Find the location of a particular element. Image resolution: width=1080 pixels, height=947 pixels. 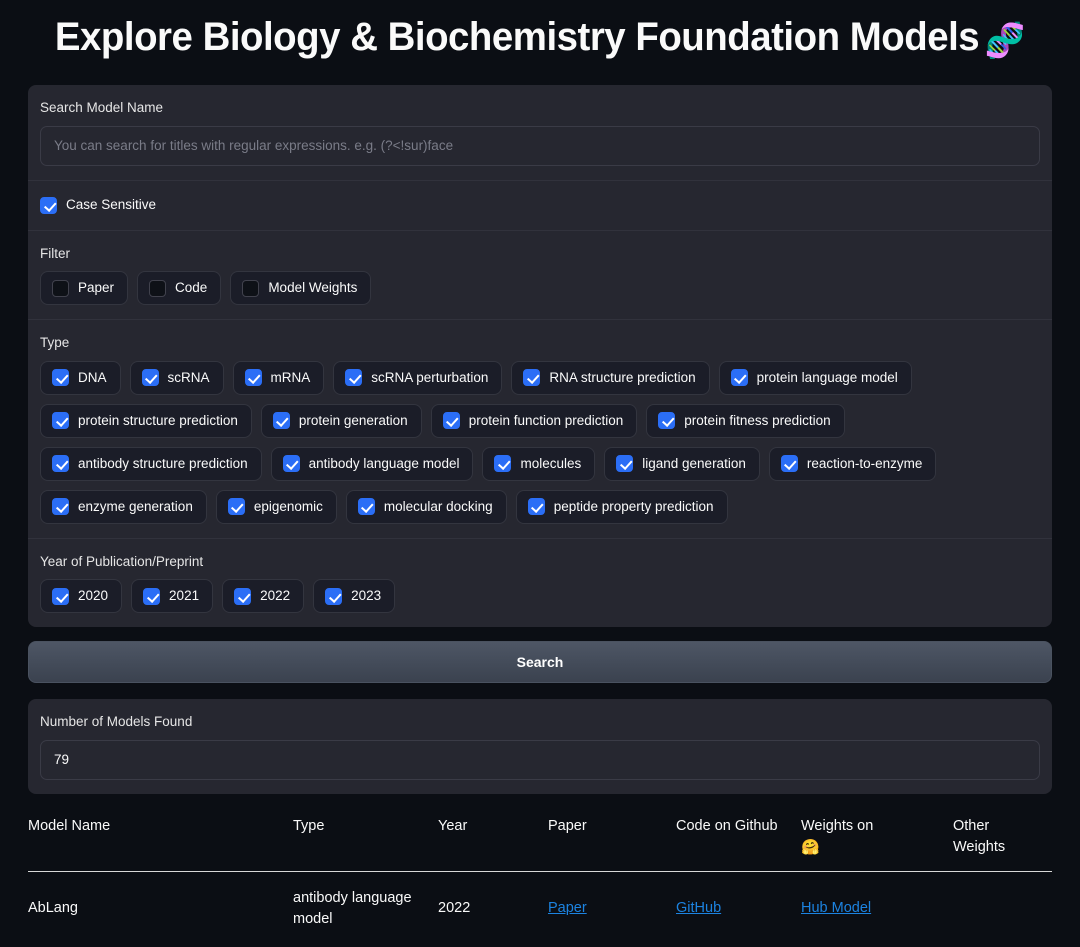

type-option-scrna: scRNA is located at coordinates (176, 377).